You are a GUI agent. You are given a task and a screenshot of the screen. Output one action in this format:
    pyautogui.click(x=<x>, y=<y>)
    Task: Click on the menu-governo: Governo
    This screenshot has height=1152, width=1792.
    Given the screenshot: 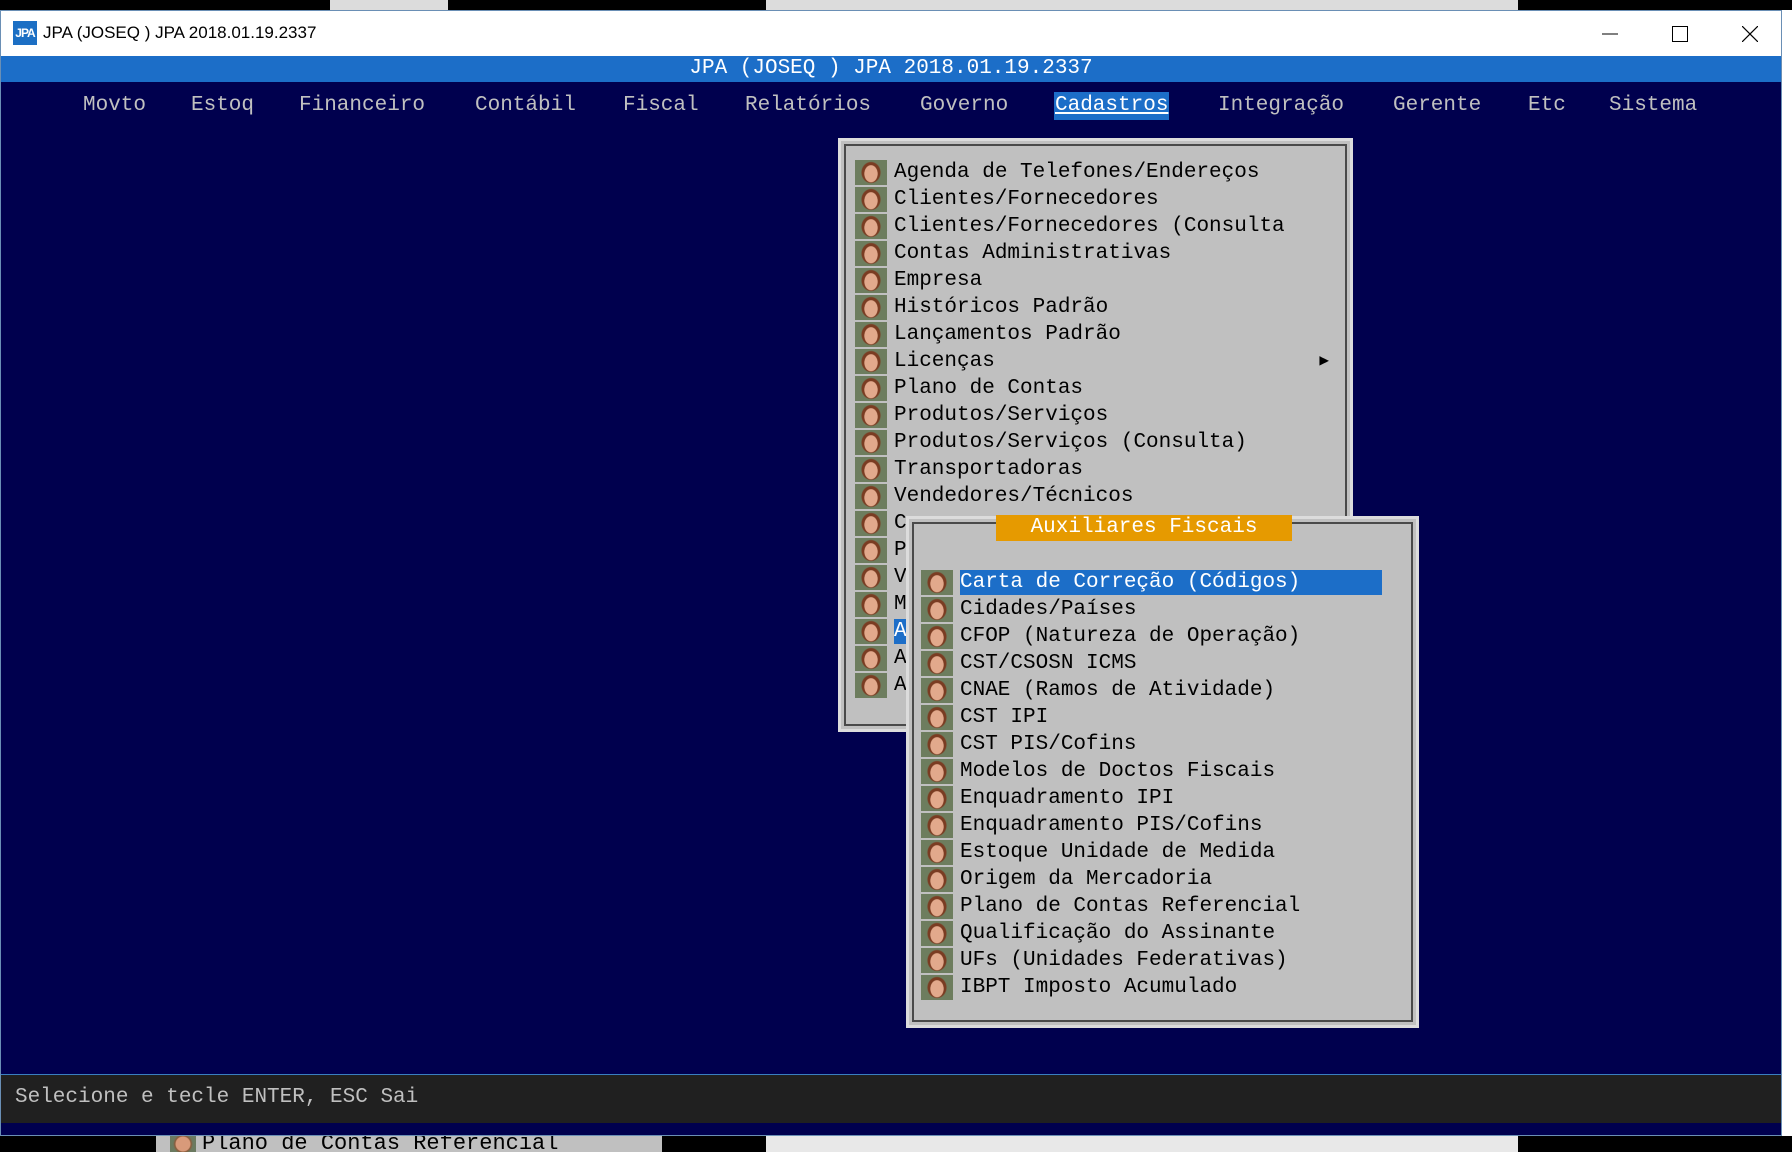 What is the action you would take?
    pyautogui.click(x=964, y=106)
    